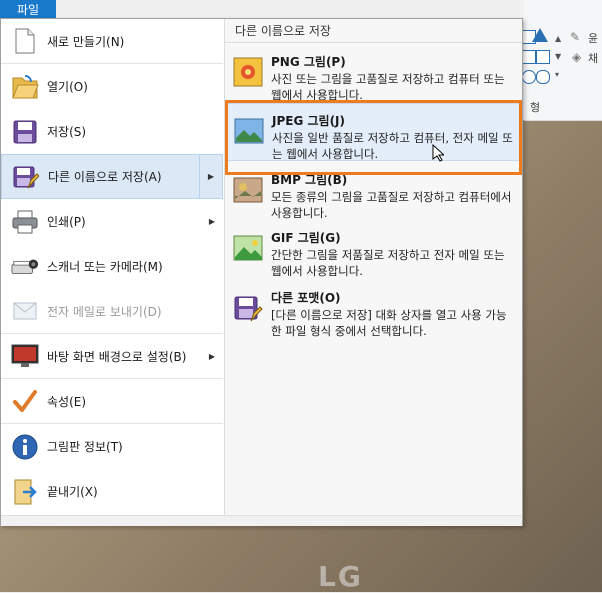  Describe the element at coordinates (261, 520) in the screenshot. I see `menu-bottom-bar` at that location.